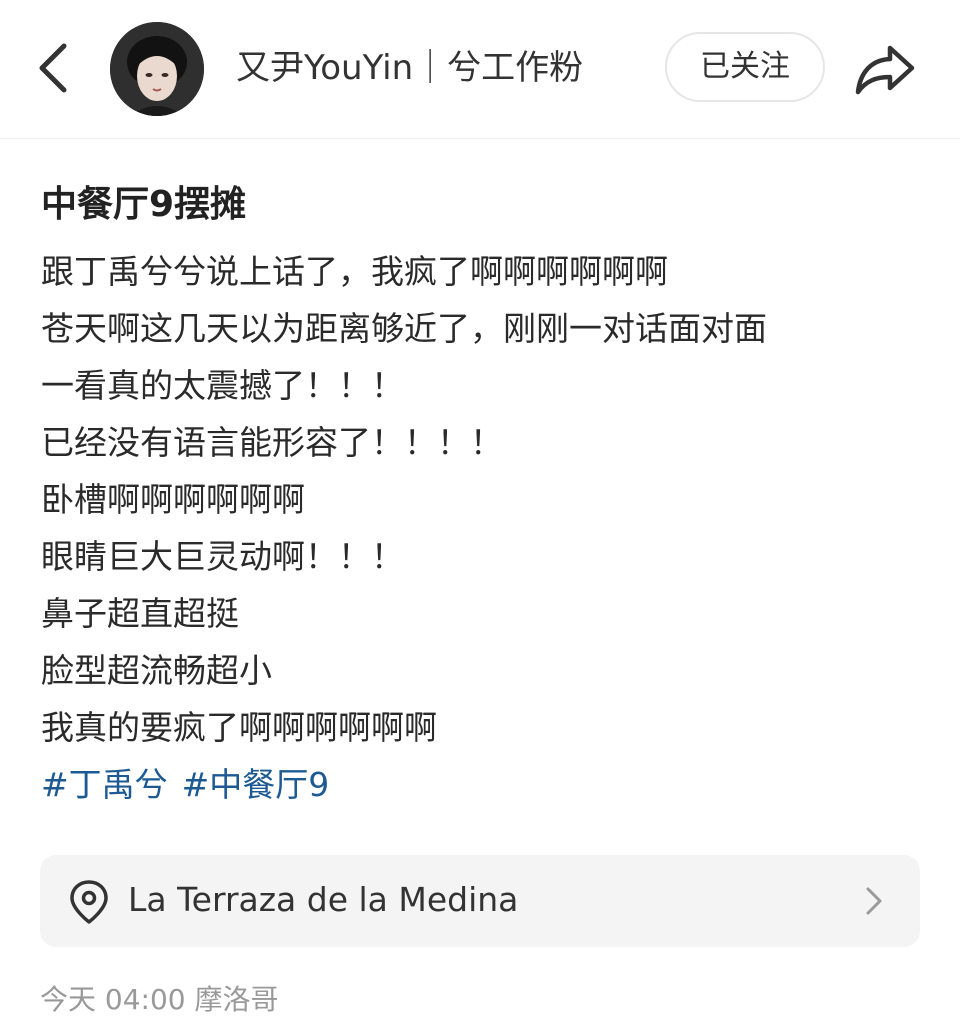  What do you see at coordinates (104, 784) in the screenshot?
I see `hashtag-link: #丁禹兮` at bounding box center [104, 784].